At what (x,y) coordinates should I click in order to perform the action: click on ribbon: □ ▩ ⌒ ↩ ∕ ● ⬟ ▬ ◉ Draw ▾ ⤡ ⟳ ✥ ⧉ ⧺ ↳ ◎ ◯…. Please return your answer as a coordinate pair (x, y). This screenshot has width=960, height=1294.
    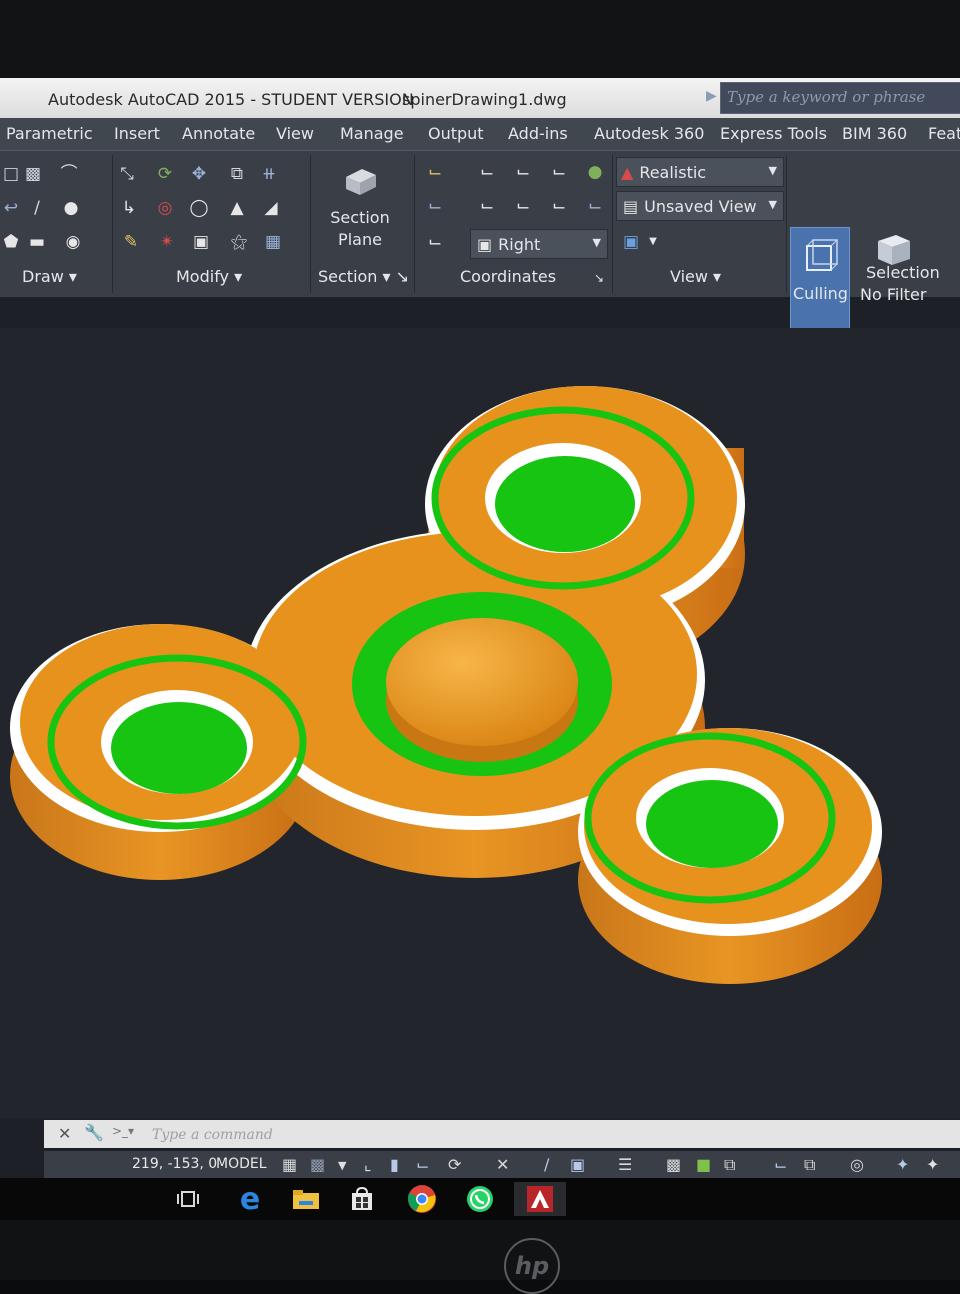
    Looking at the image, I should click on (480, 240).